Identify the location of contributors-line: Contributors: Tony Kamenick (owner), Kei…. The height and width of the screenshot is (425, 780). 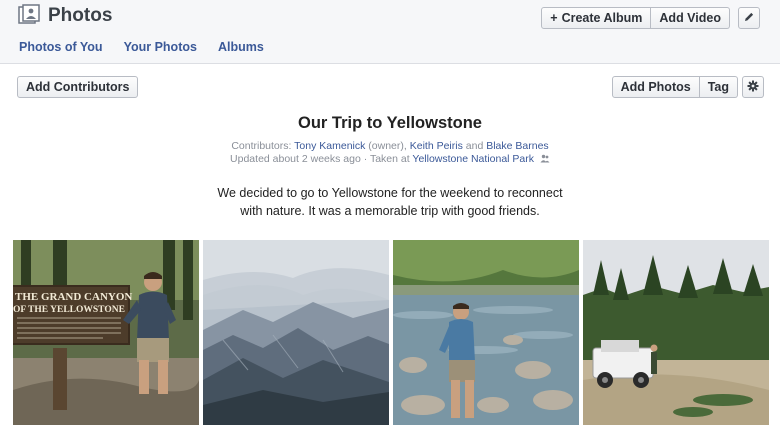
(390, 146).